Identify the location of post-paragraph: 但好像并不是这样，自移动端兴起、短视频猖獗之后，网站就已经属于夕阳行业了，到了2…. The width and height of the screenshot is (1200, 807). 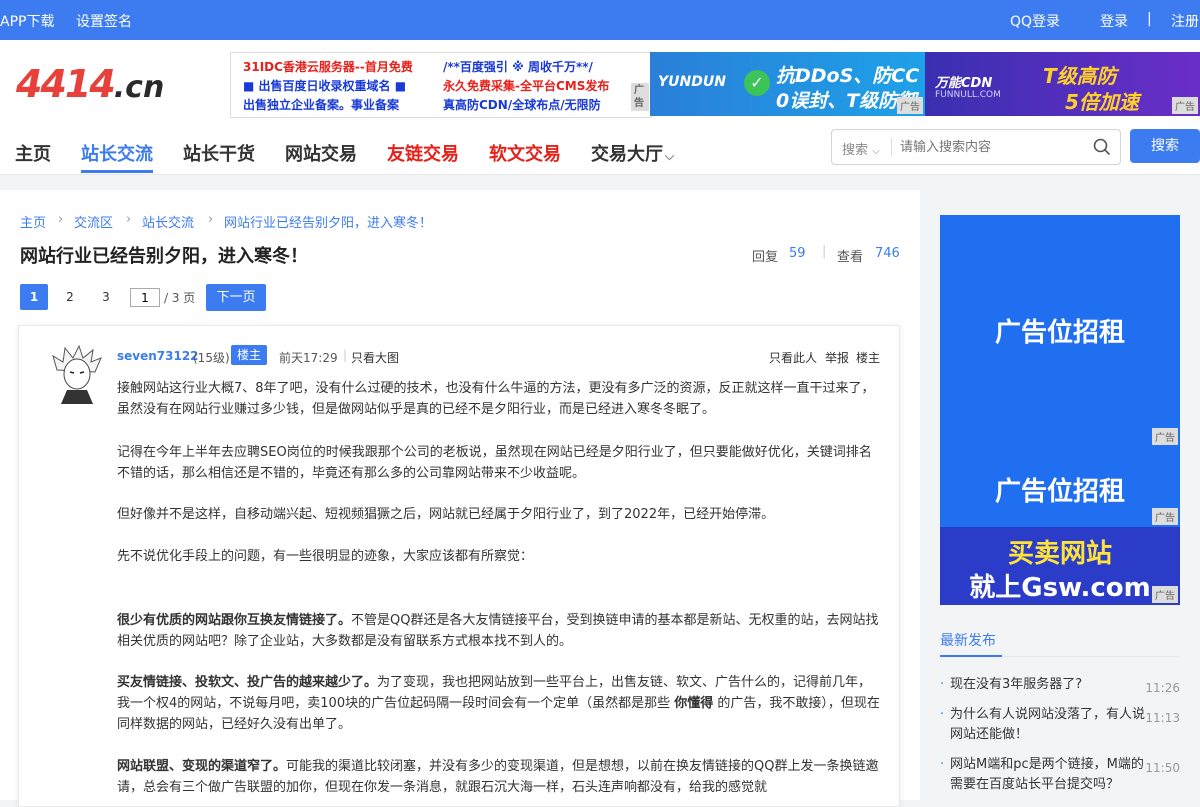
(446, 514).